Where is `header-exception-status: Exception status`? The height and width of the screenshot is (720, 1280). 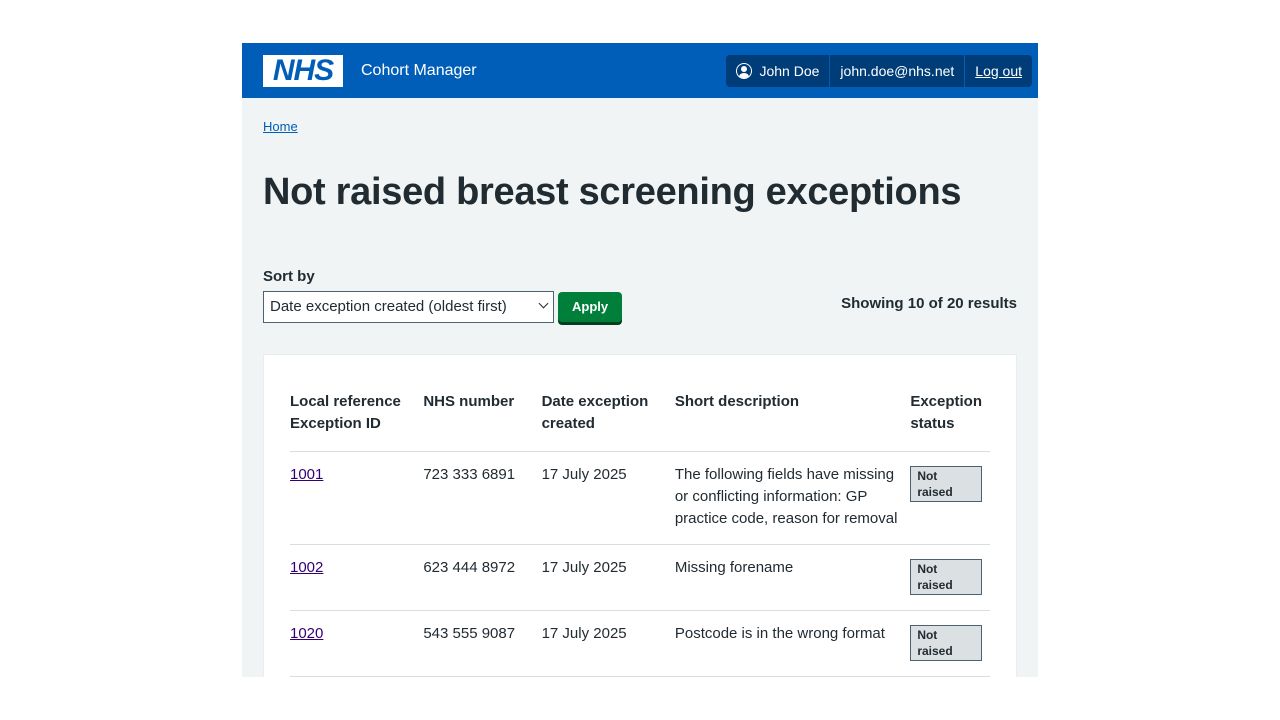 header-exception-status: Exception status is located at coordinates (950, 416).